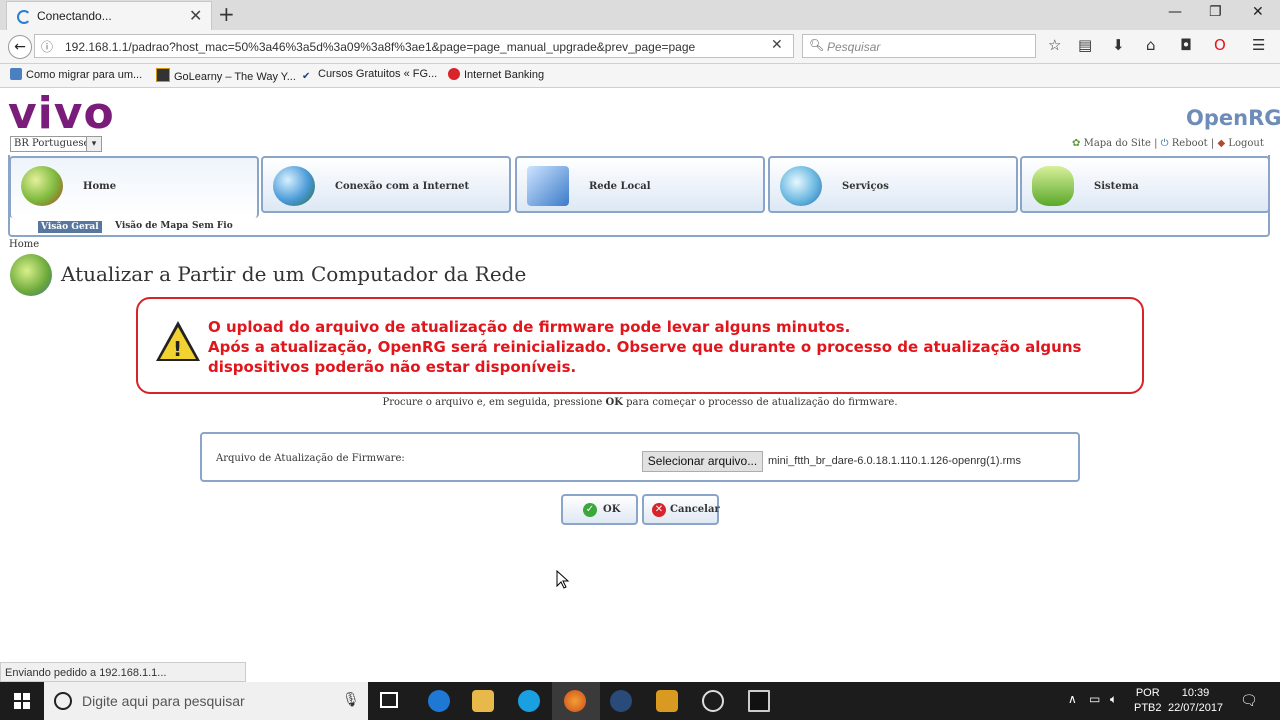 This screenshot has height=720, width=1280. Describe the element at coordinates (93, 144) in the screenshot. I see `chevron-down-icon: ▾` at that location.